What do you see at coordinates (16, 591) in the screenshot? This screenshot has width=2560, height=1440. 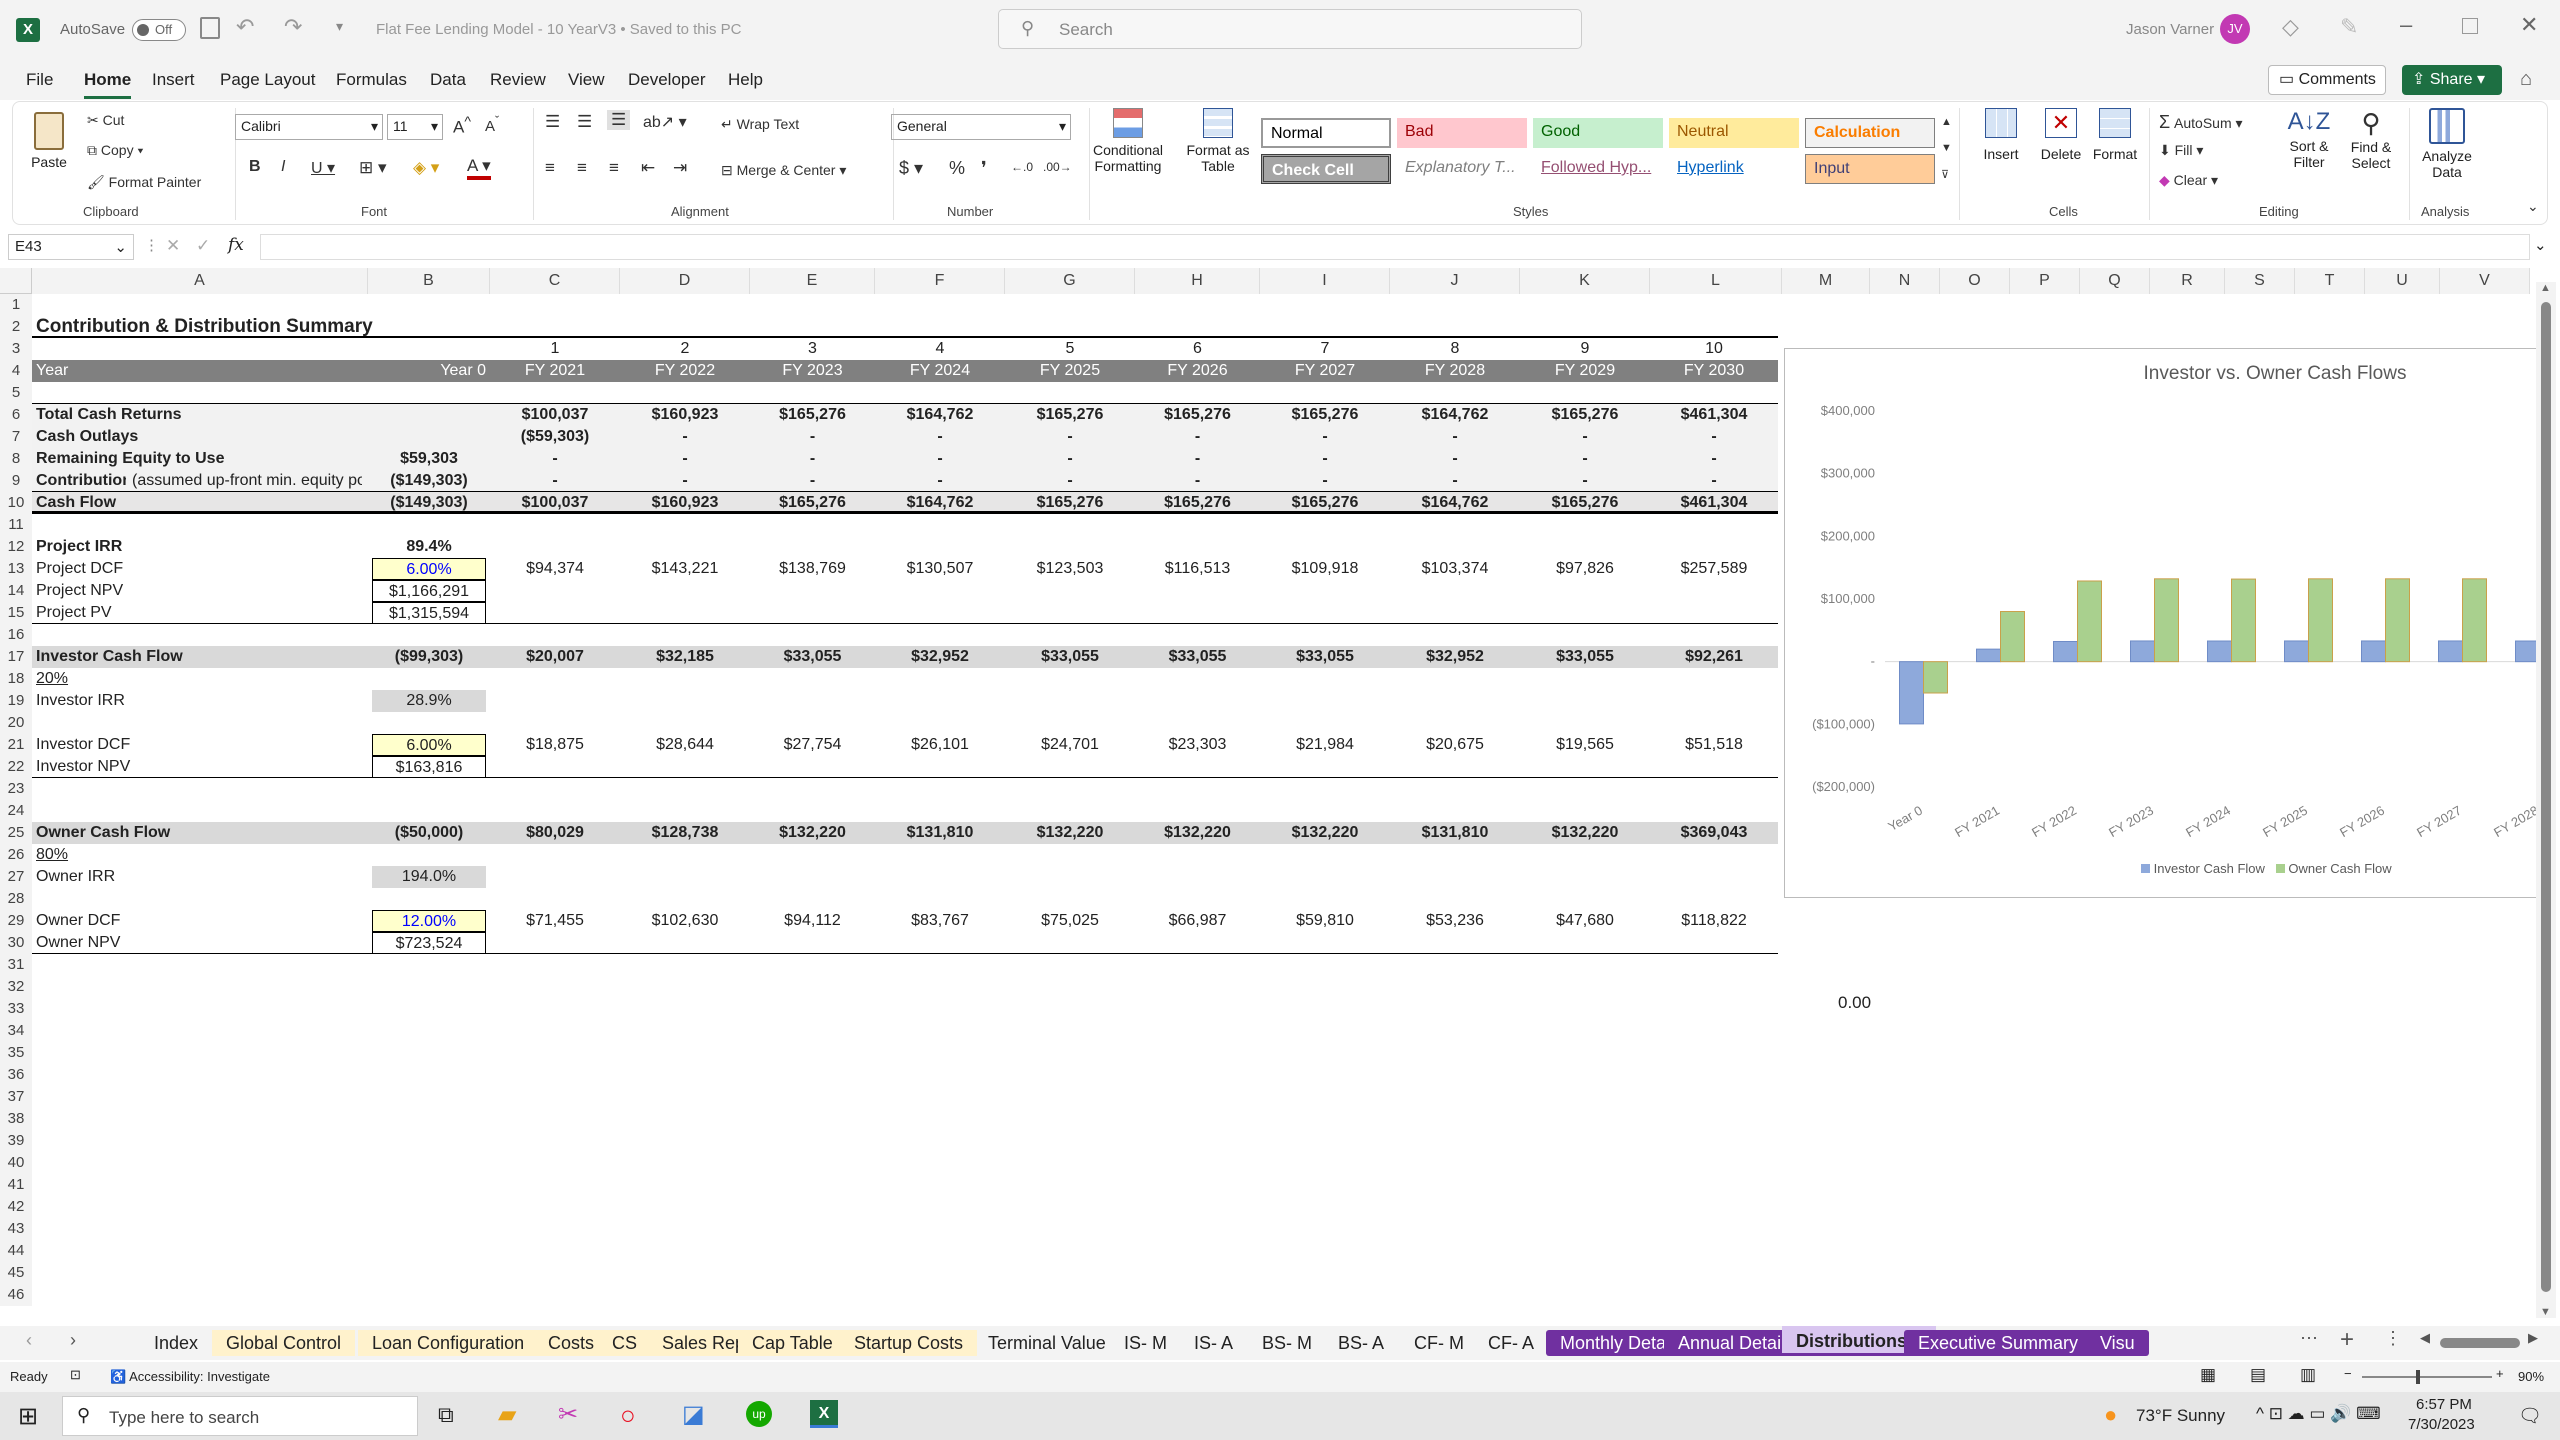 I see `row-header: 14` at bounding box center [16, 591].